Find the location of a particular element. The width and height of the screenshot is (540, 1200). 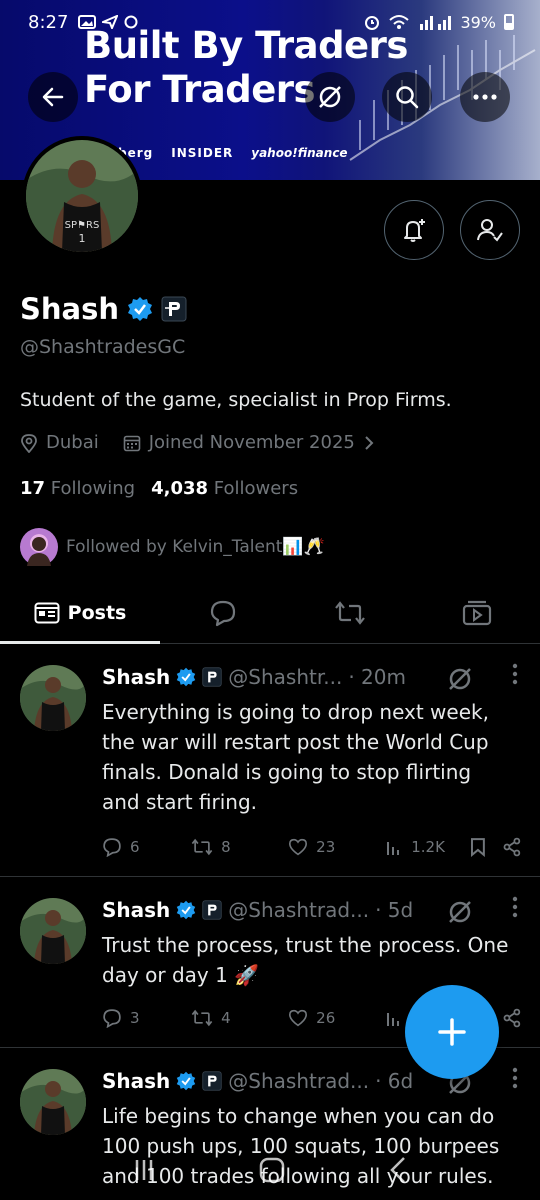

profile-avatar: SP⚑RS 1 is located at coordinates (82, 196).